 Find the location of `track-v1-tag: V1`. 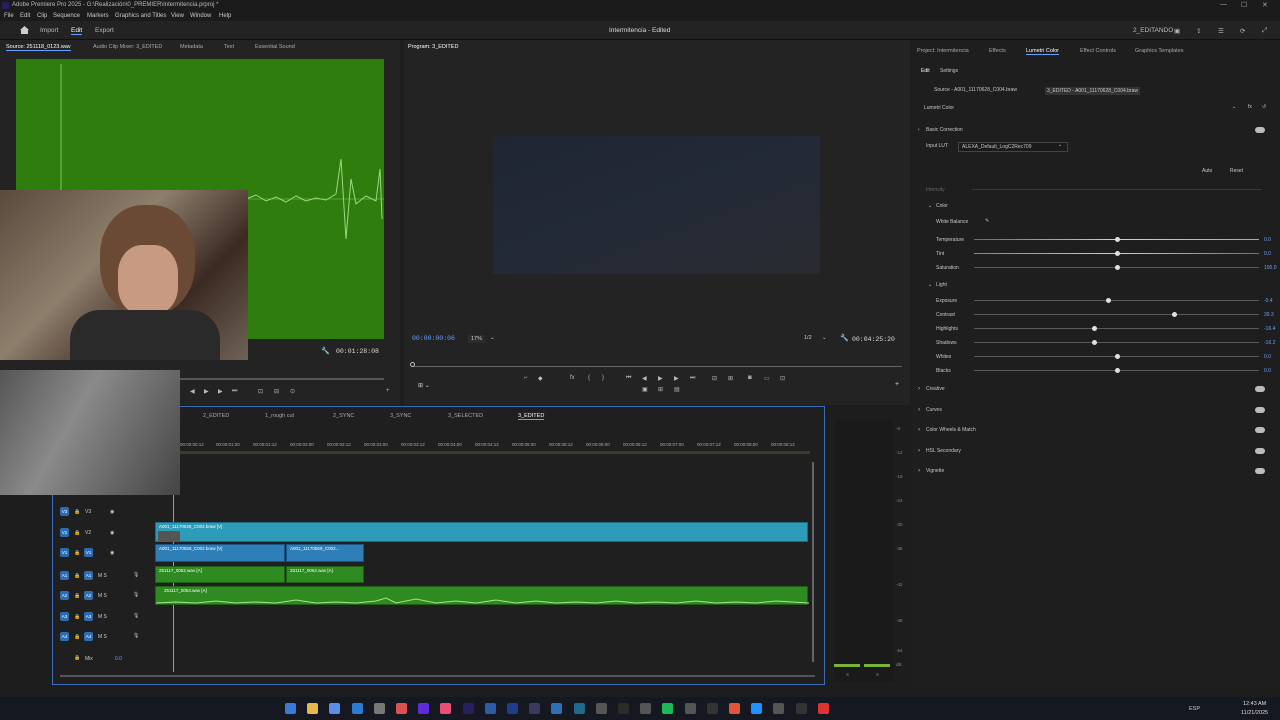

track-v1-tag: V1 is located at coordinates (64, 552).